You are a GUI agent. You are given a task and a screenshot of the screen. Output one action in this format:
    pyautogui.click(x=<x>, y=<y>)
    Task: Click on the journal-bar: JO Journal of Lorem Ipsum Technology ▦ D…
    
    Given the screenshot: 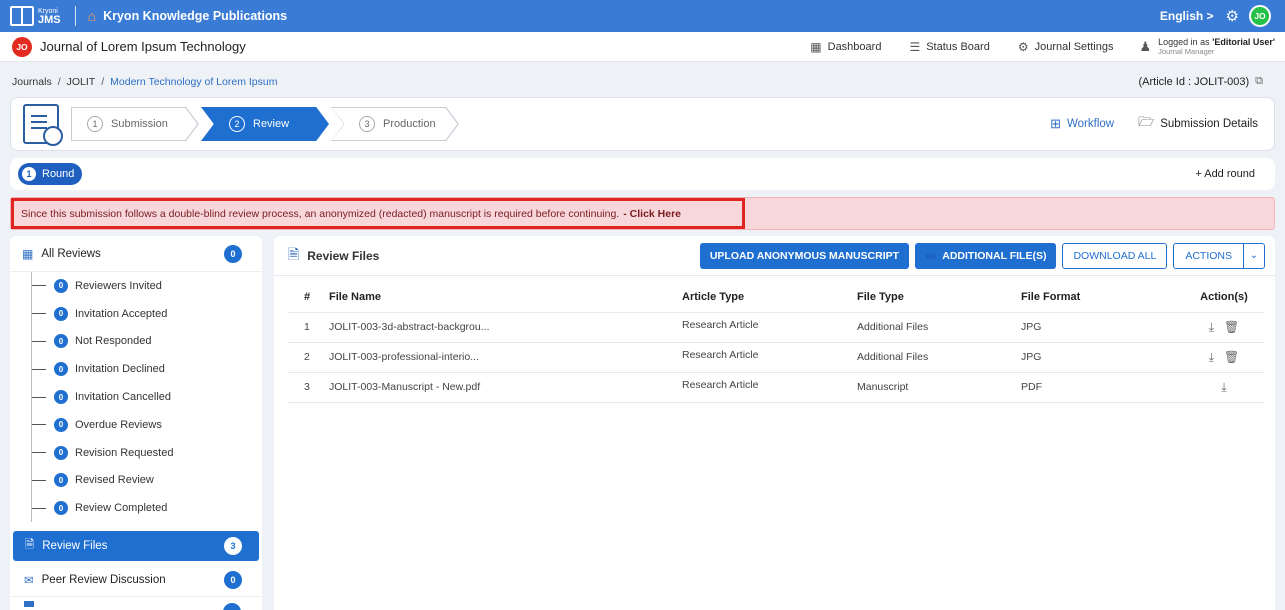 What is the action you would take?
    pyautogui.click(x=642, y=47)
    